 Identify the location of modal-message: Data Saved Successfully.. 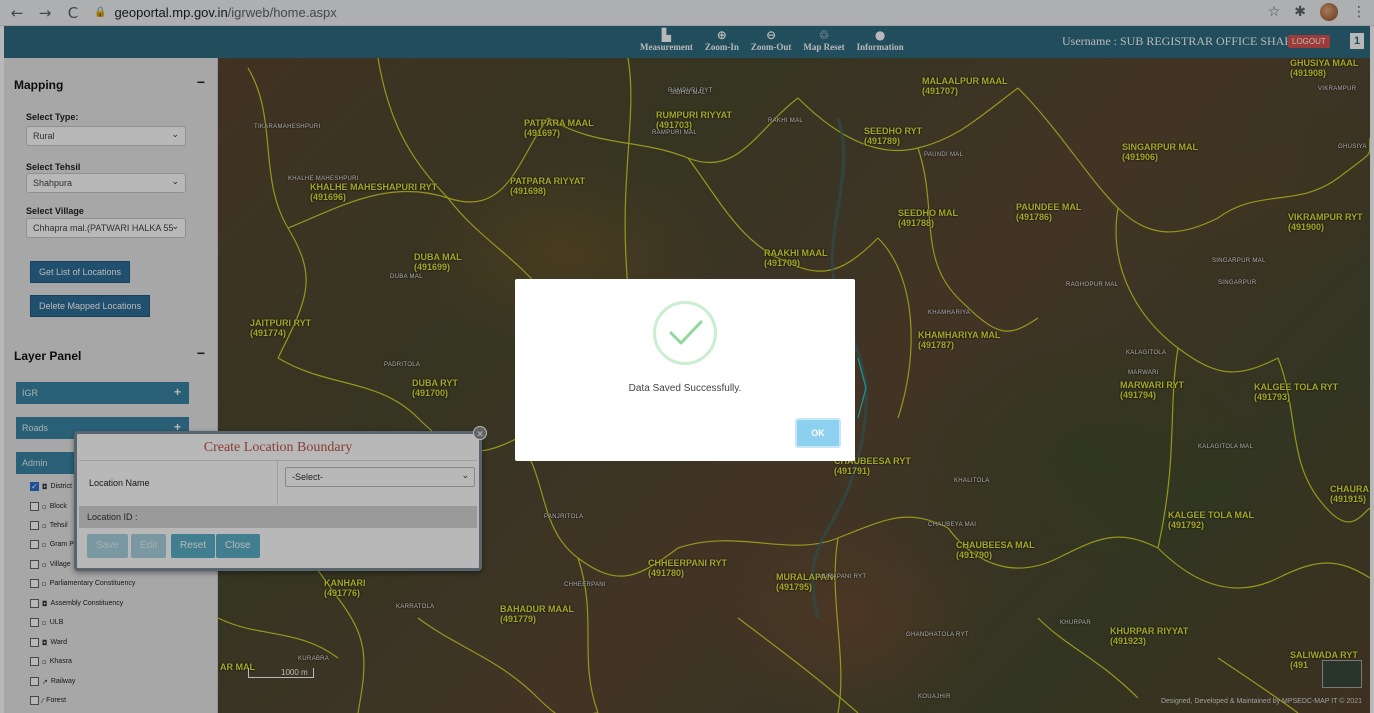
(685, 388).